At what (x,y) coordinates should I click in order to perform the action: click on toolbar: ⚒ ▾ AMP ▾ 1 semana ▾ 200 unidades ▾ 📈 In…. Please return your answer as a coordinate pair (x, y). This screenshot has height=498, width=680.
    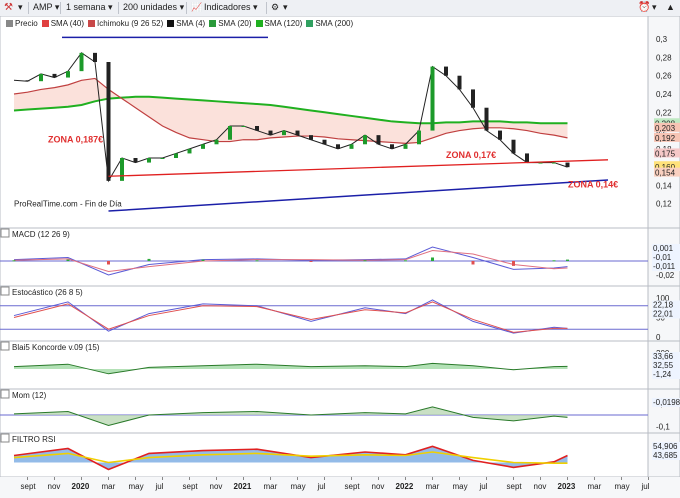
    Looking at the image, I should click on (340, 8).